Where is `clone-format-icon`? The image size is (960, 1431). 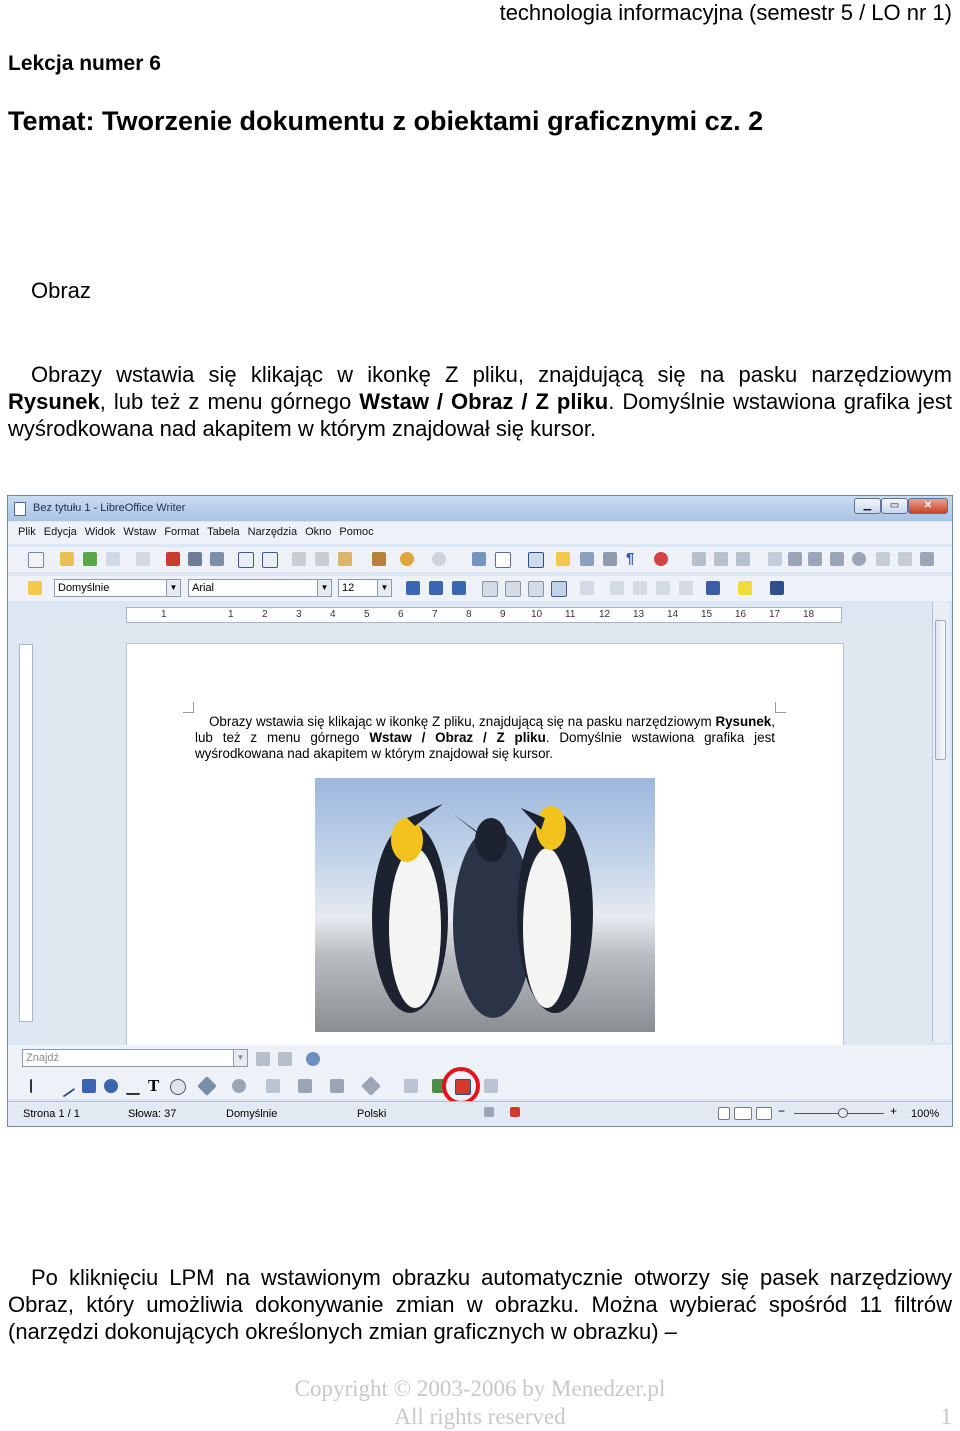
clone-format-icon is located at coordinates (379, 559).